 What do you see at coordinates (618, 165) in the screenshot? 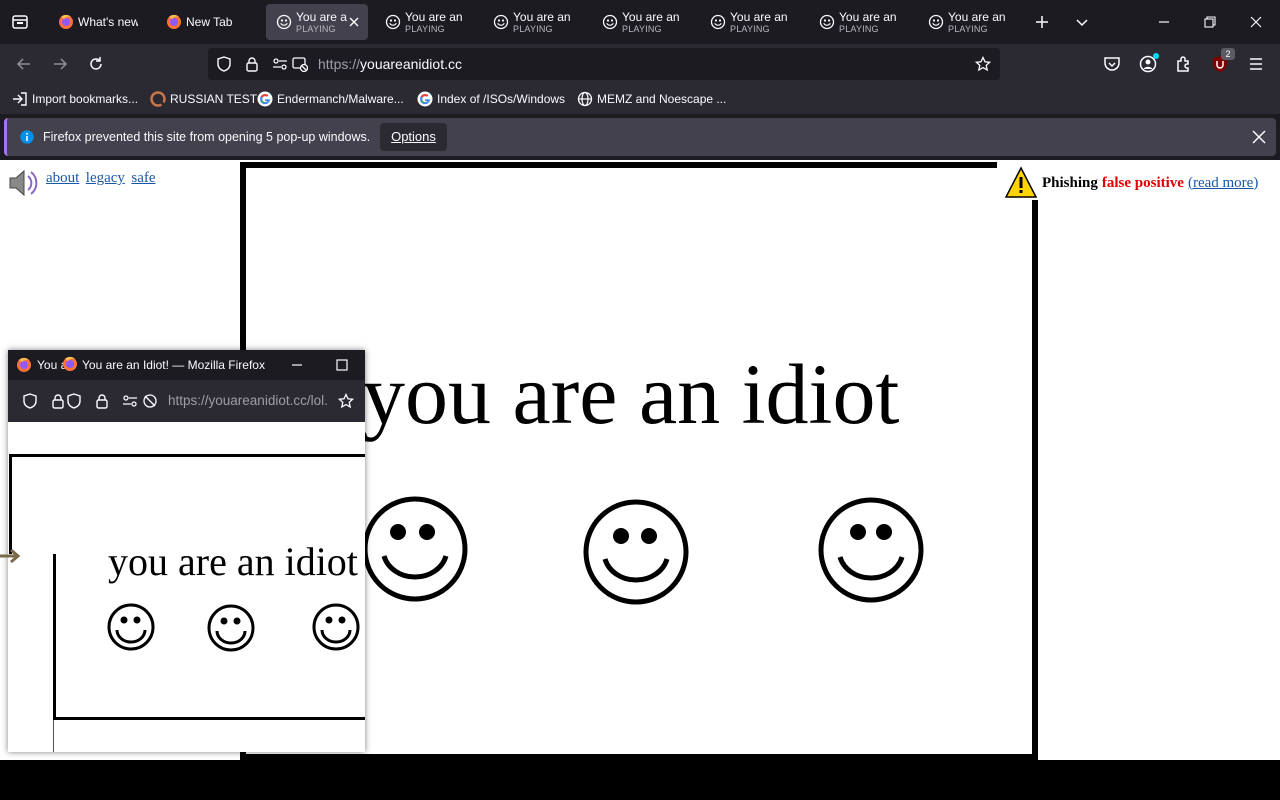
I see `frame-border-top` at bounding box center [618, 165].